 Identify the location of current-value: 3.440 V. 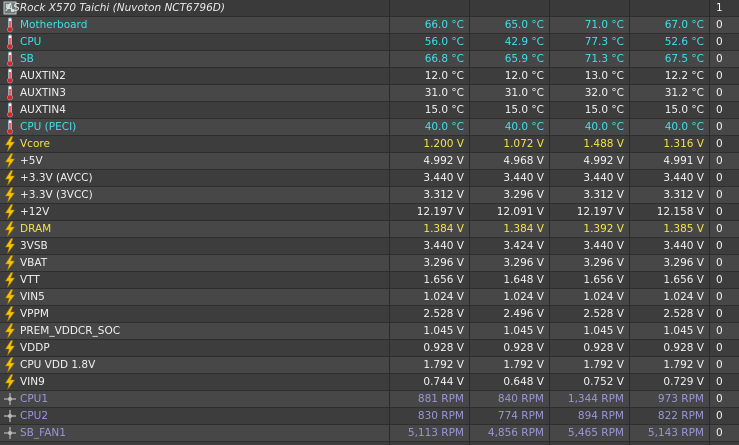
(443, 246).